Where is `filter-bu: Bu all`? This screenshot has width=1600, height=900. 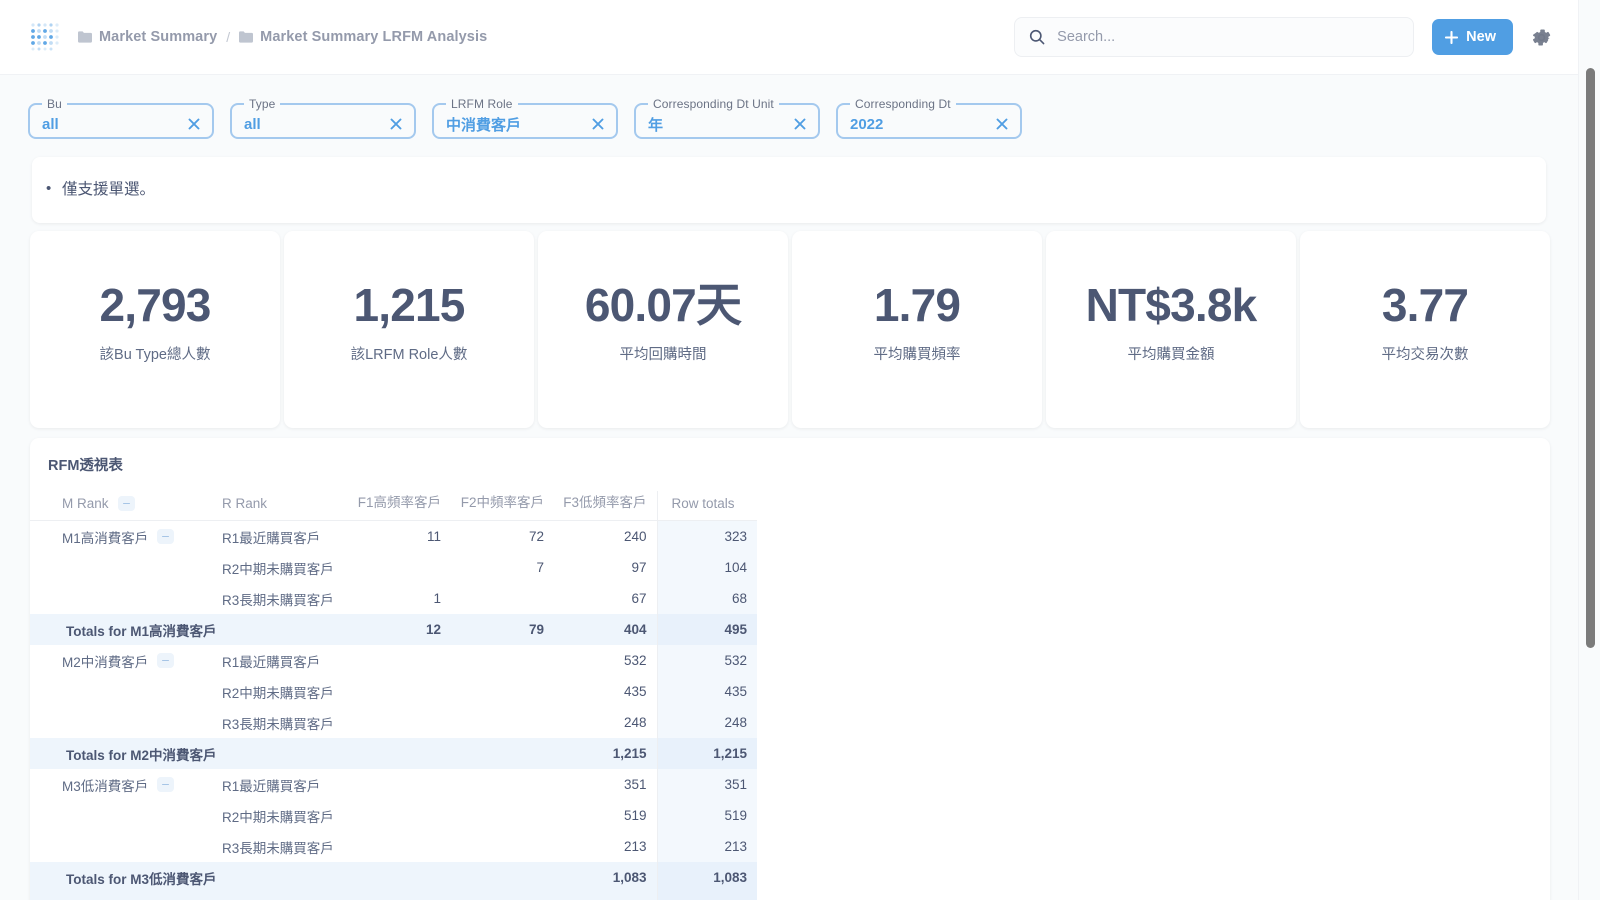 filter-bu: Bu all is located at coordinates (121, 118).